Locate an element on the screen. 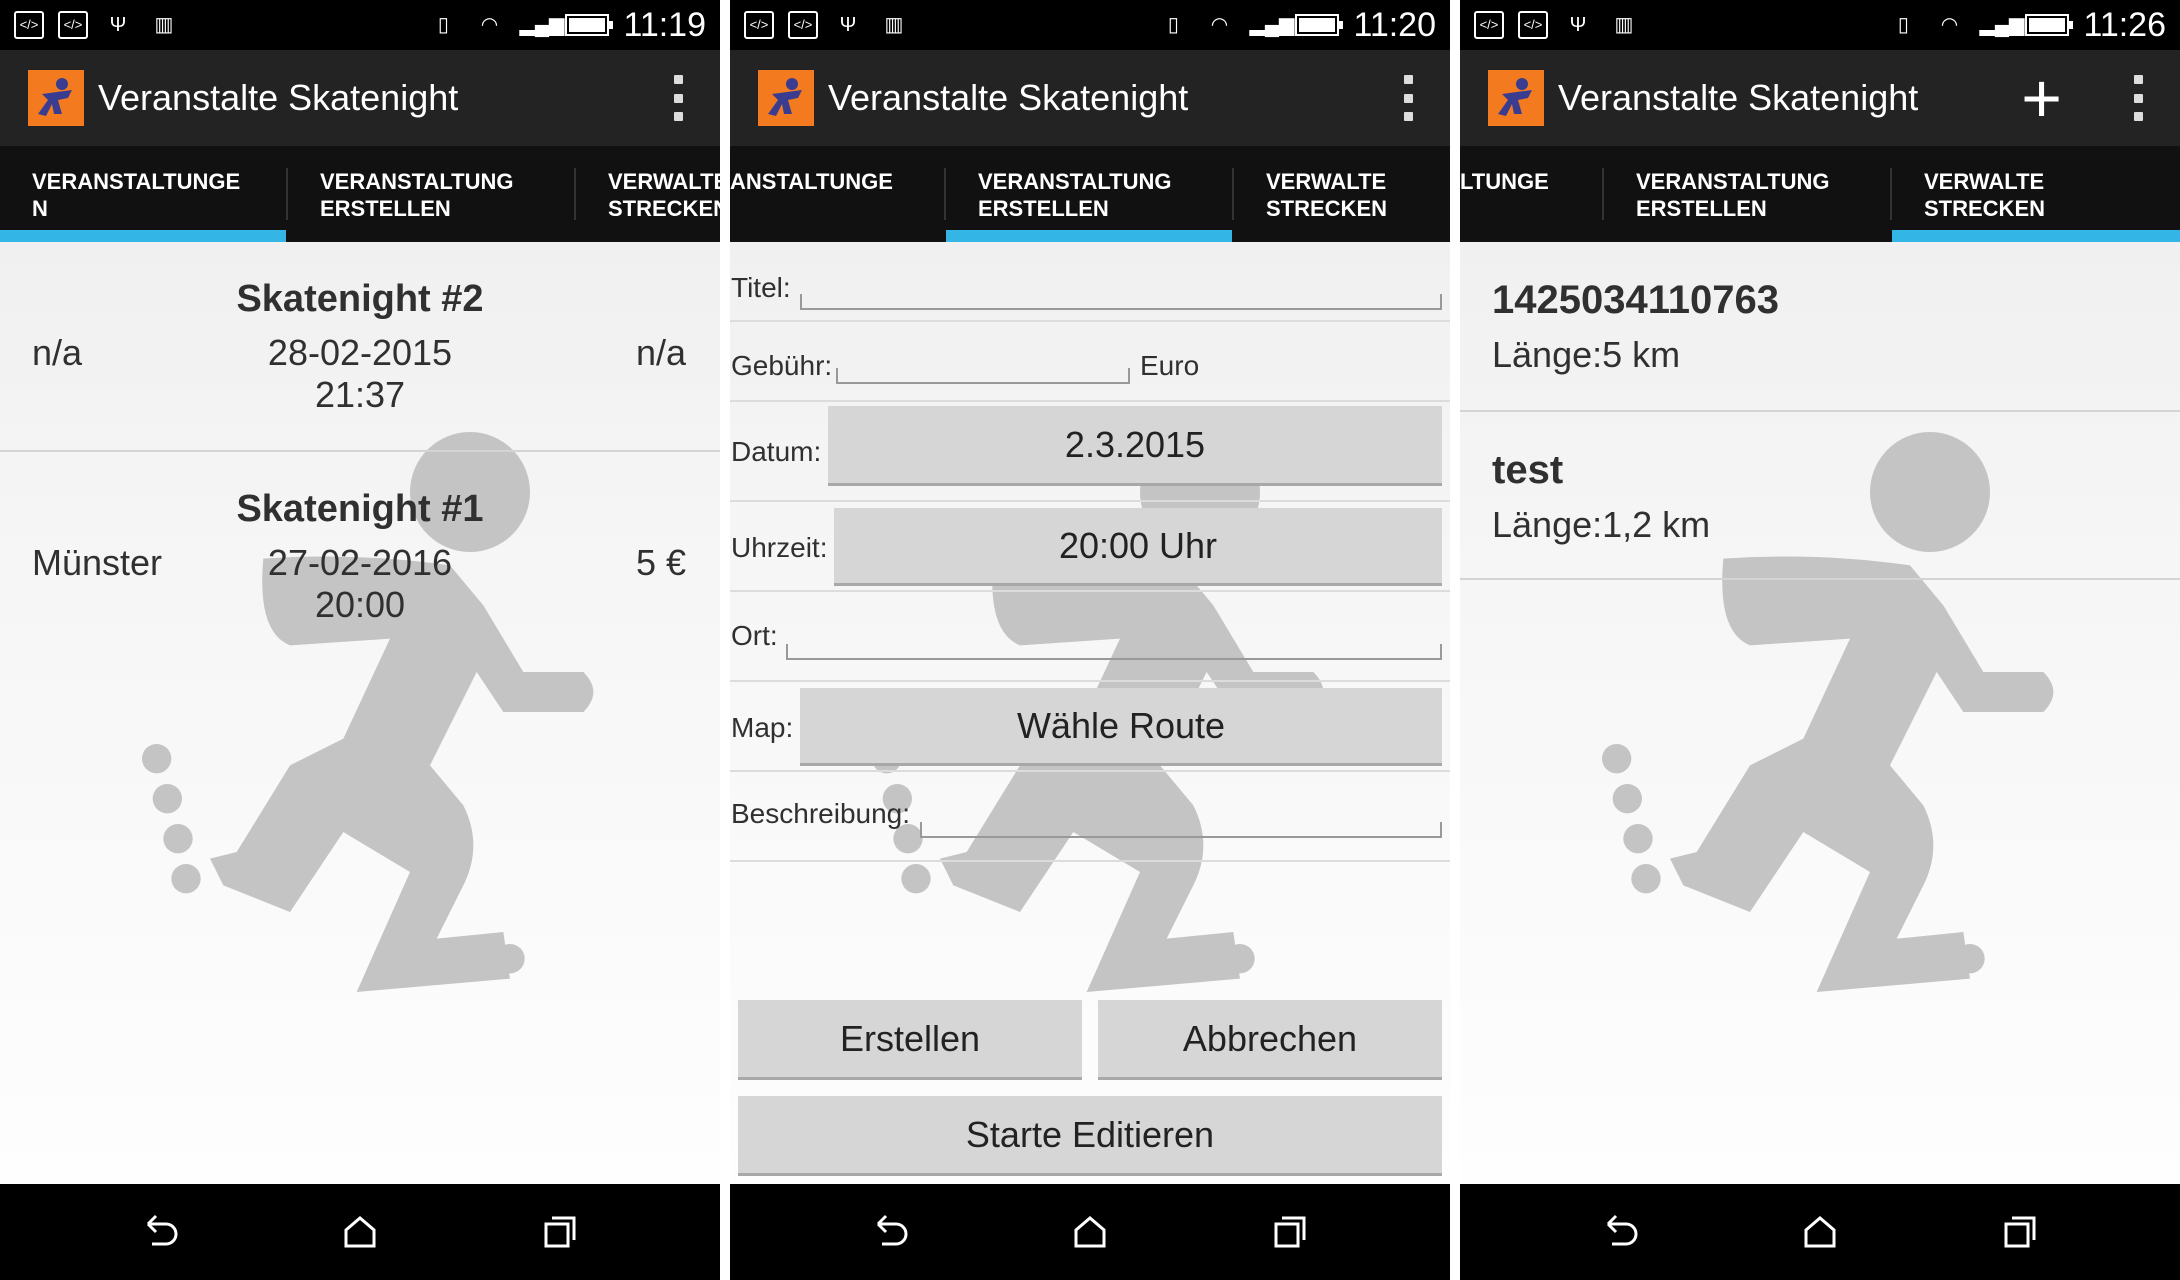 The height and width of the screenshot is (1280, 2180). title-row: Titel: is located at coordinates (1090, 282).